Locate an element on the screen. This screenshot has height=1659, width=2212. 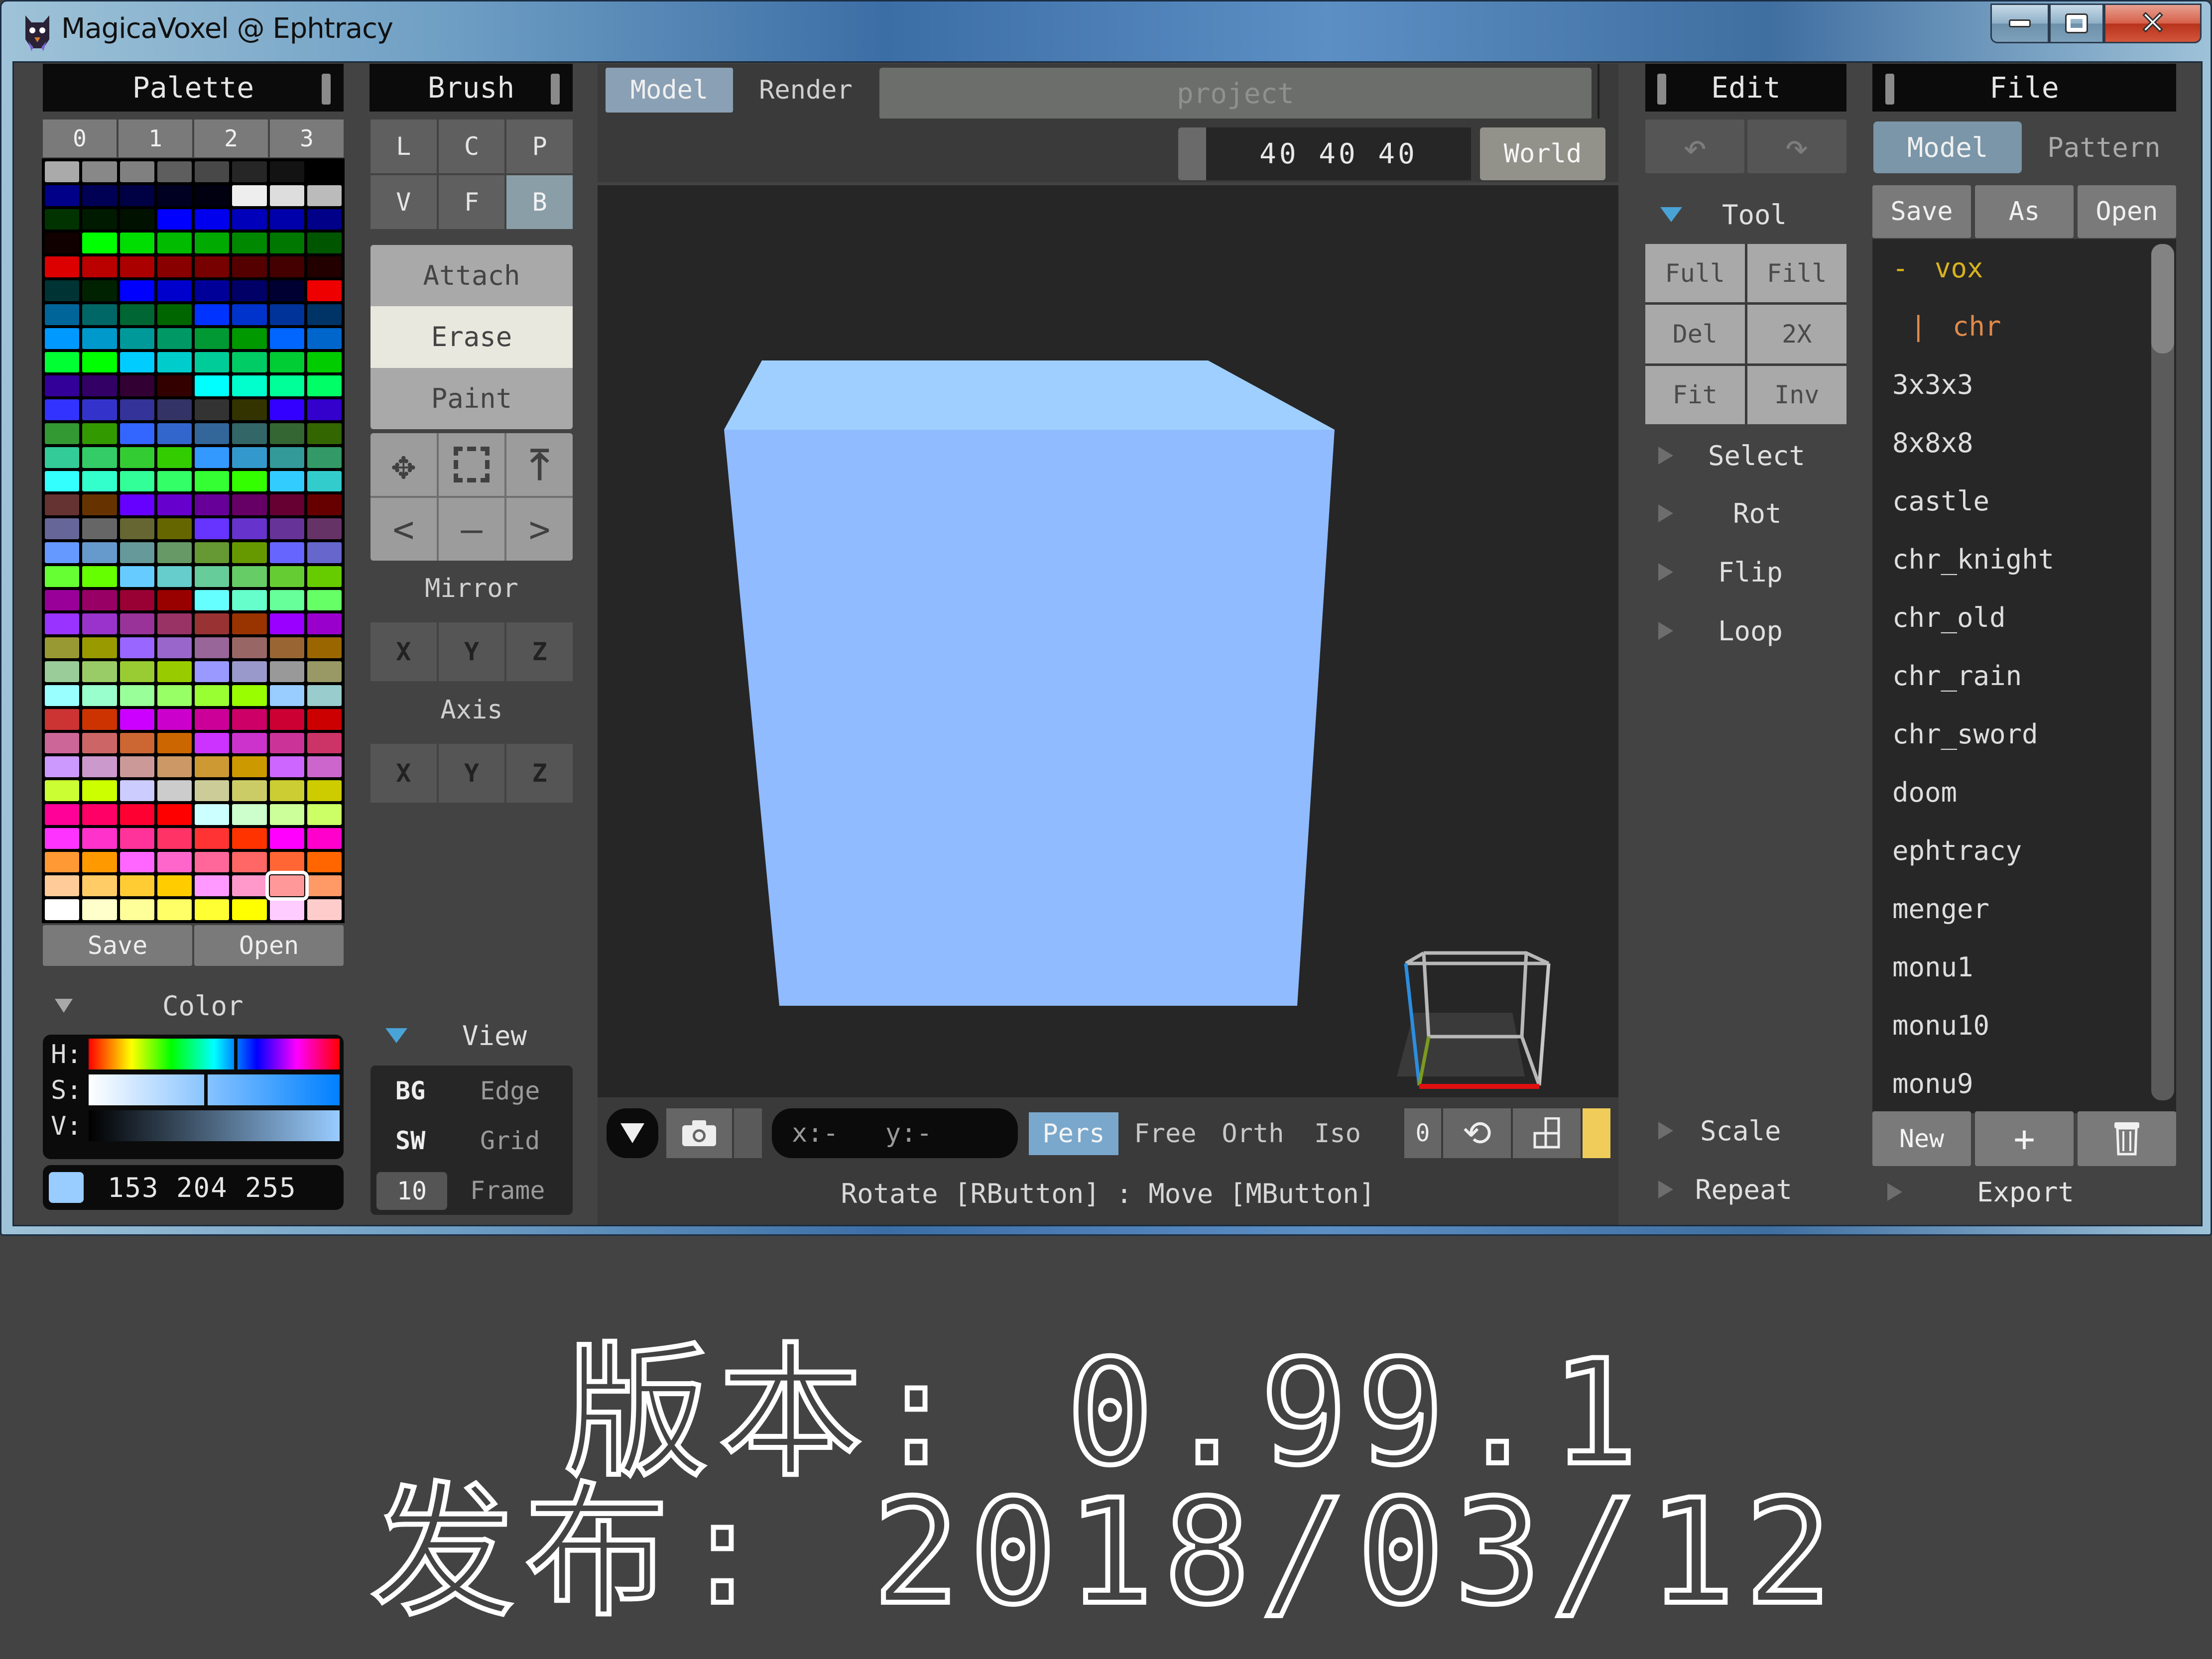
title-bar: MagicaVoxel @ Ephtracy ✕ is located at coordinates (1106, 31).